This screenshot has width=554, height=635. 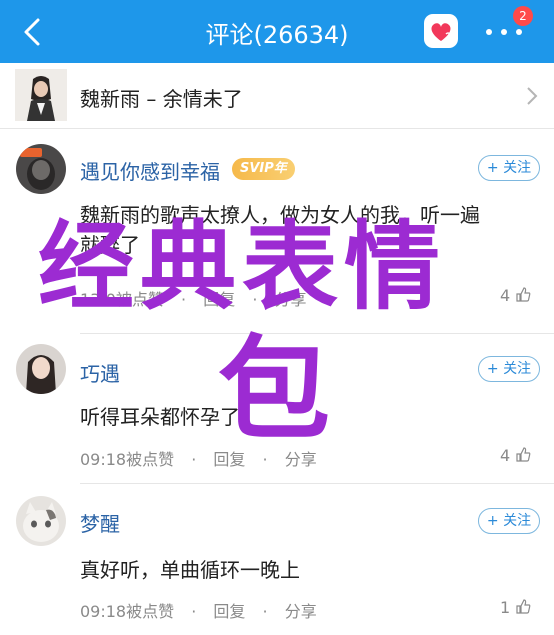 What do you see at coordinates (277, 96) in the screenshot?
I see `song-info-row: 魏新雨 – 余情未了` at bounding box center [277, 96].